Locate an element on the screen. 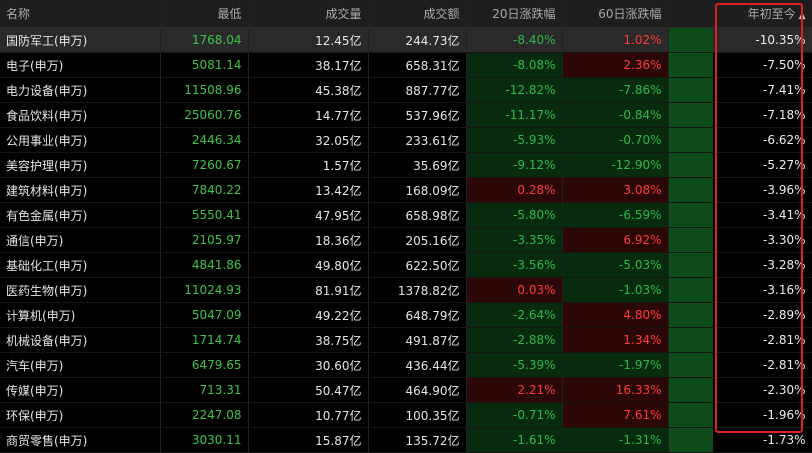 Image resolution: width=812 pixels, height=453 pixels. row-name: 公用事业(申万) is located at coordinates (80, 140).